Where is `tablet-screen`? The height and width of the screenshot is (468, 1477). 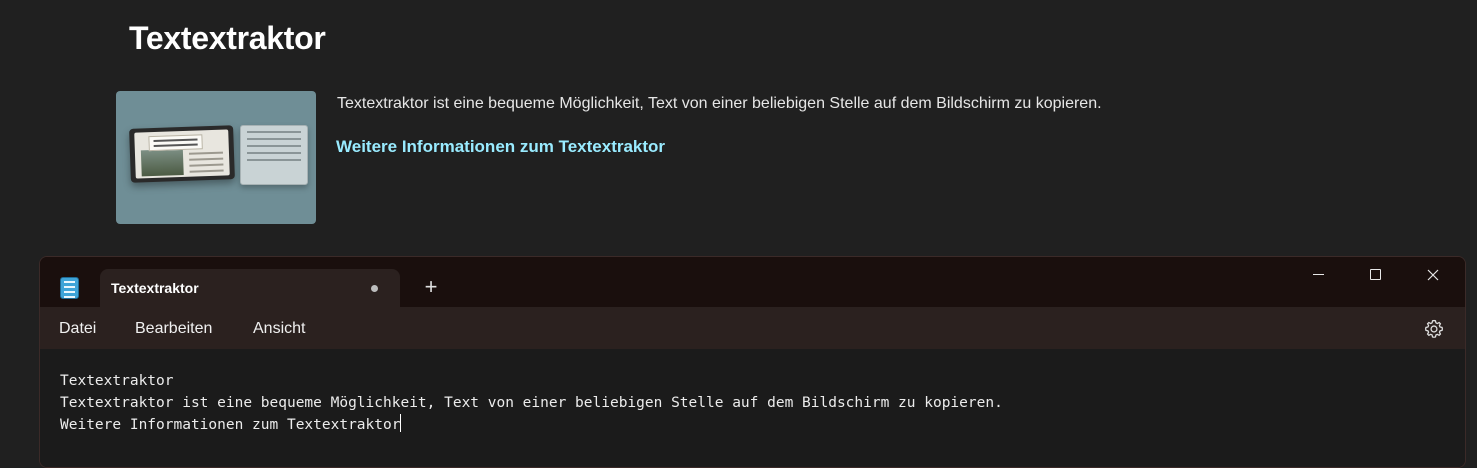
tablet-screen is located at coordinates (182, 154).